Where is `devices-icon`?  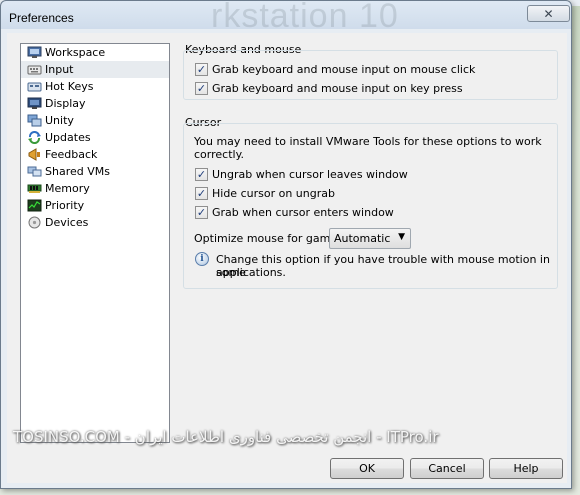 devices-icon is located at coordinates (34, 222).